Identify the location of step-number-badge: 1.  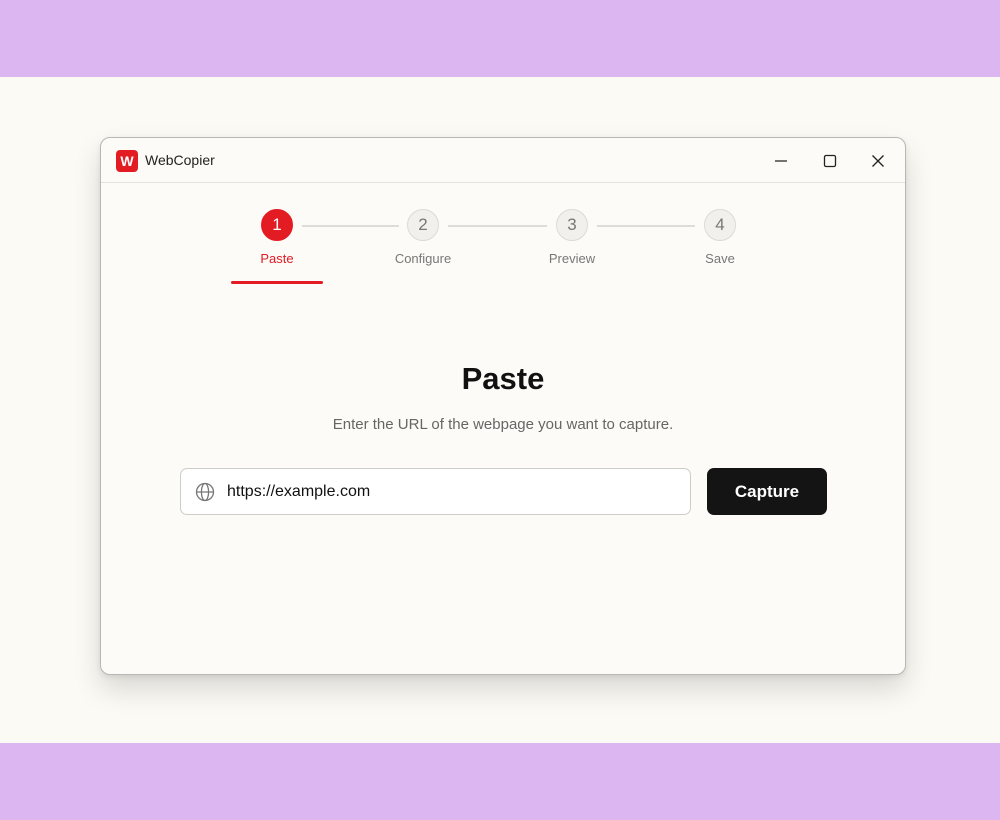
(277, 225).